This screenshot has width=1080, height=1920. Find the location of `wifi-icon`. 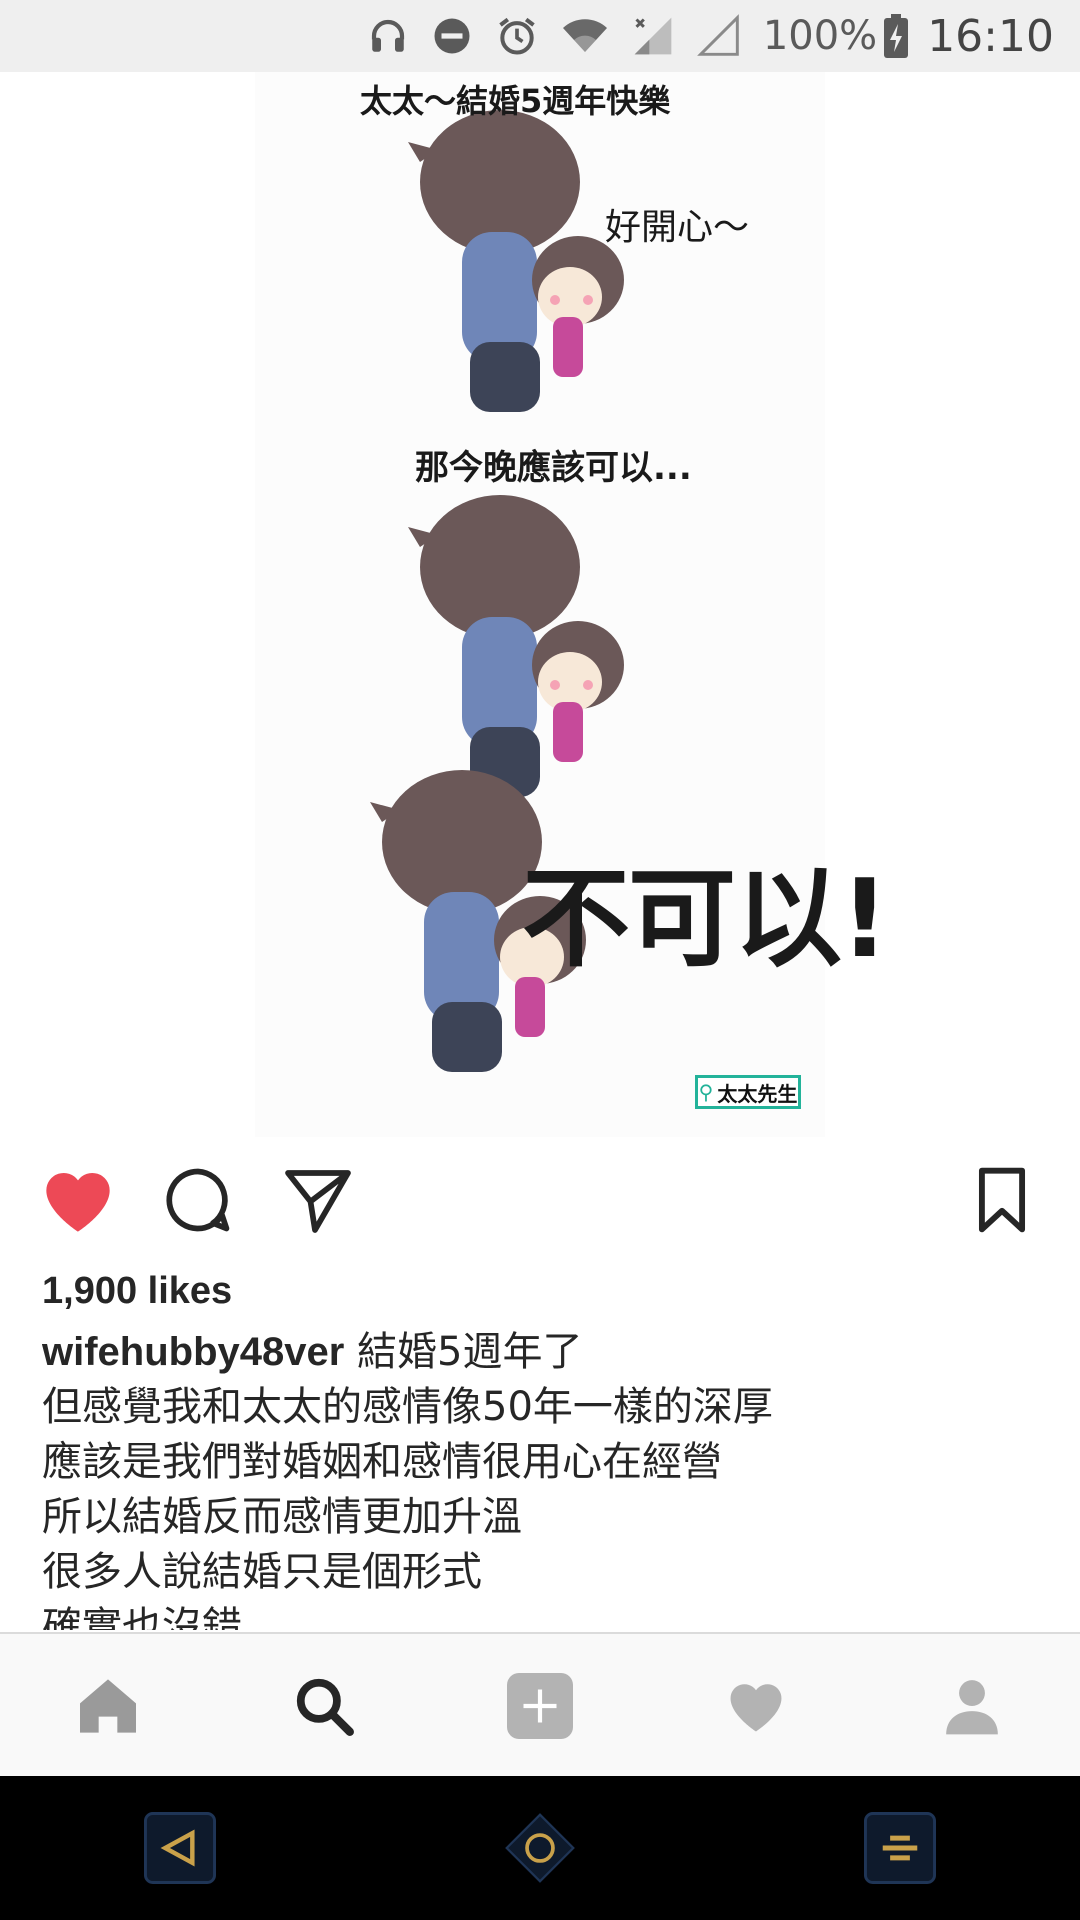

wifi-icon is located at coordinates (585, 36).